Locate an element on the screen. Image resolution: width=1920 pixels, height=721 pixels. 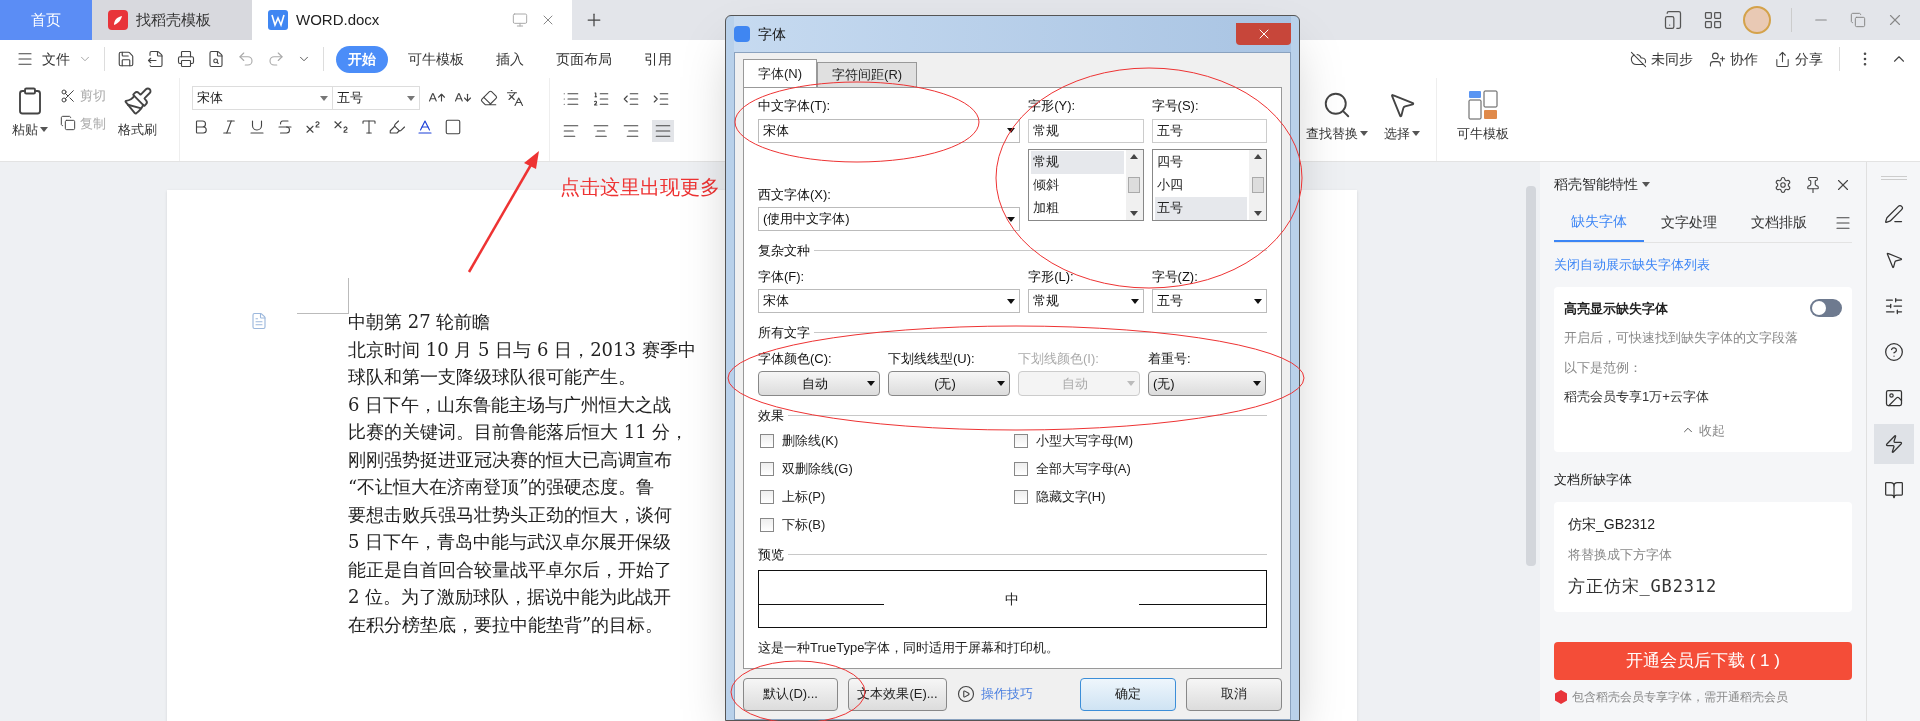
numbered-list-icon is located at coordinates (601, 99).